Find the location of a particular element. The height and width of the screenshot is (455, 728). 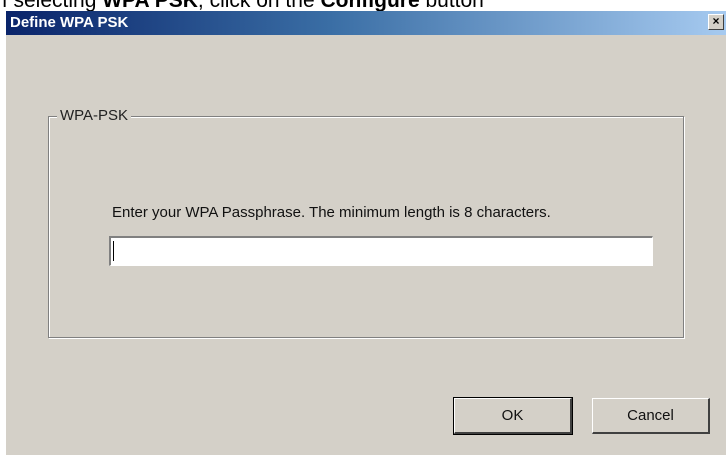

passphrase-input is located at coordinates (381, 251).